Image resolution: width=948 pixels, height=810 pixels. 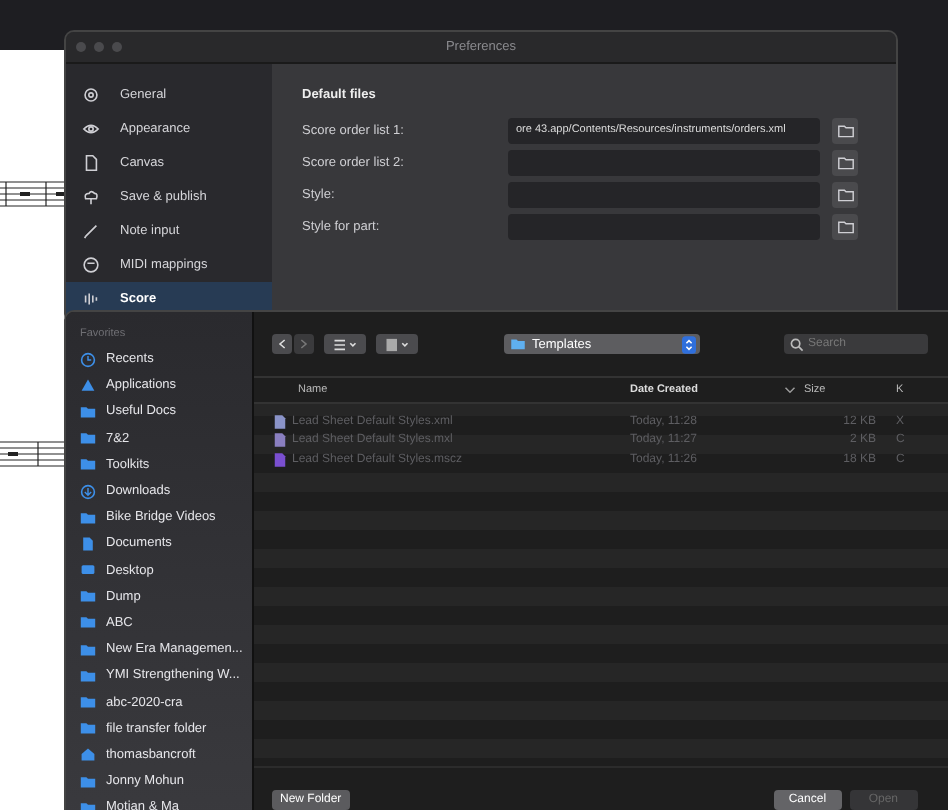 What do you see at coordinates (91, 299) in the screenshot?
I see `score-icon` at bounding box center [91, 299].